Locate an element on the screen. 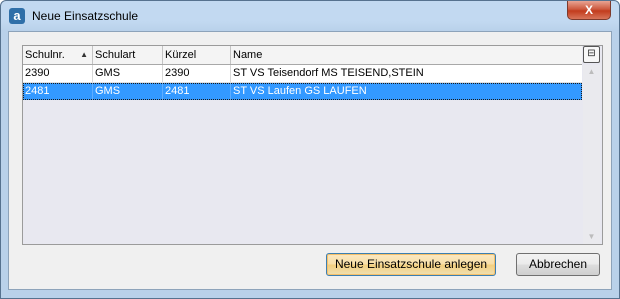 Image resolution: width=620 pixels, height=299 pixels. column-header-name: Name is located at coordinates (406, 55).